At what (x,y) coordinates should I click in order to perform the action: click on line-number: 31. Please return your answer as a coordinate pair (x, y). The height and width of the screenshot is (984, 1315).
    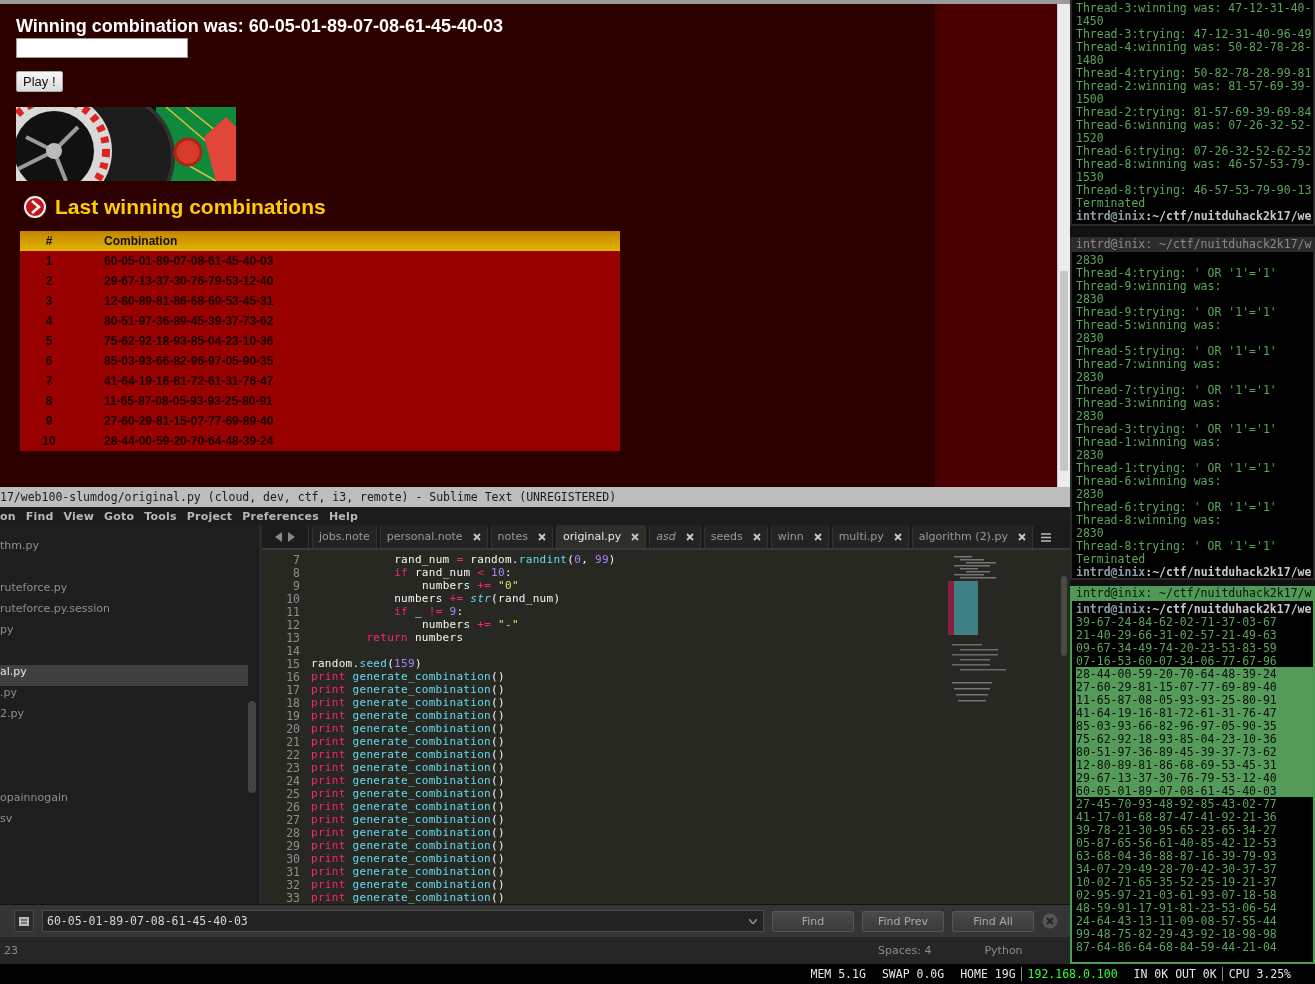
    Looking at the image, I should click on (292, 871).